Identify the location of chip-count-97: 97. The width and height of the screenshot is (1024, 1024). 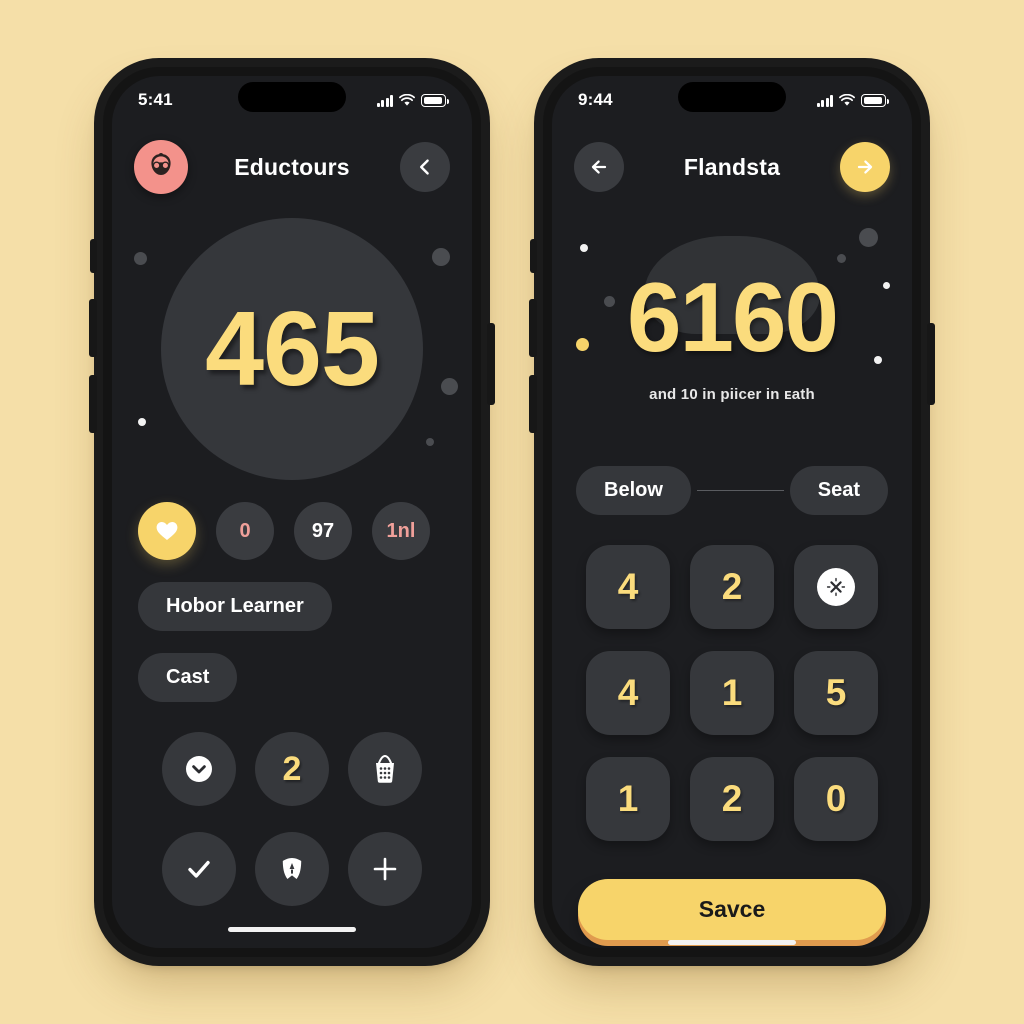
(323, 531).